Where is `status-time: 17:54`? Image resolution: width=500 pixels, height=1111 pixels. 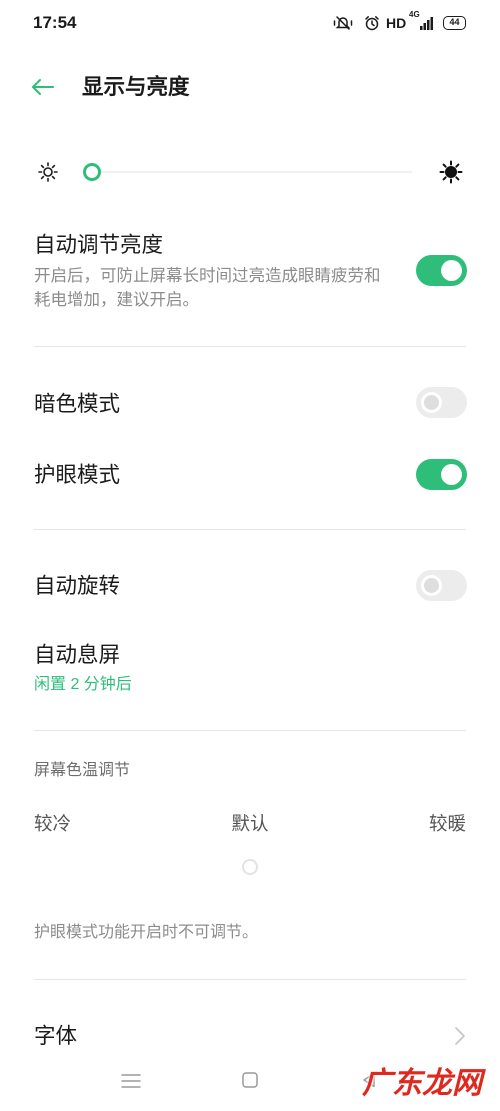 status-time: 17:54 is located at coordinates (55, 22).